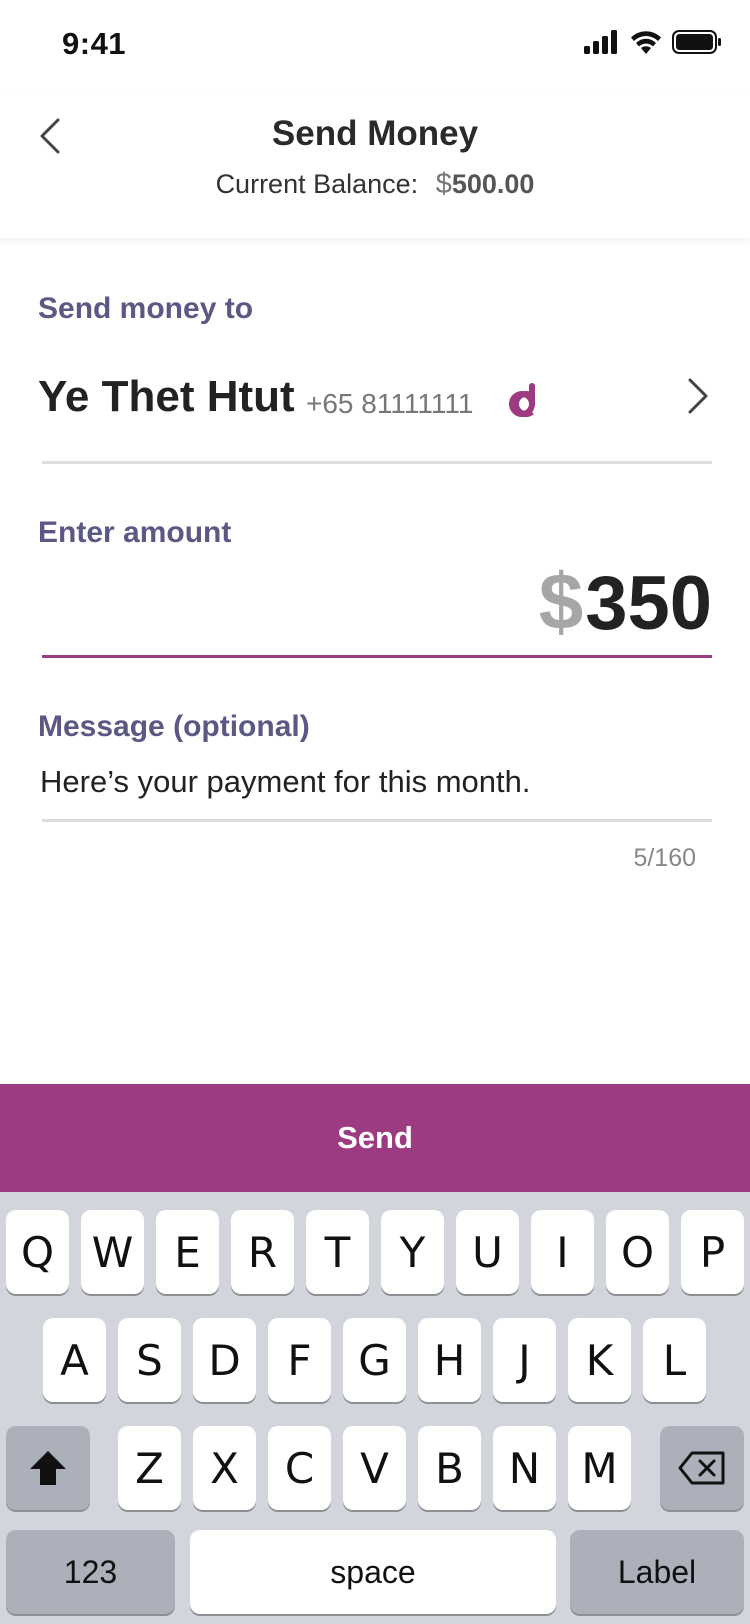 This screenshot has width=750, height=1624. What do you see at coordinates (74, 1360) in the screenshot?
I see `key-a: A` at bounding box center [74, 1360].